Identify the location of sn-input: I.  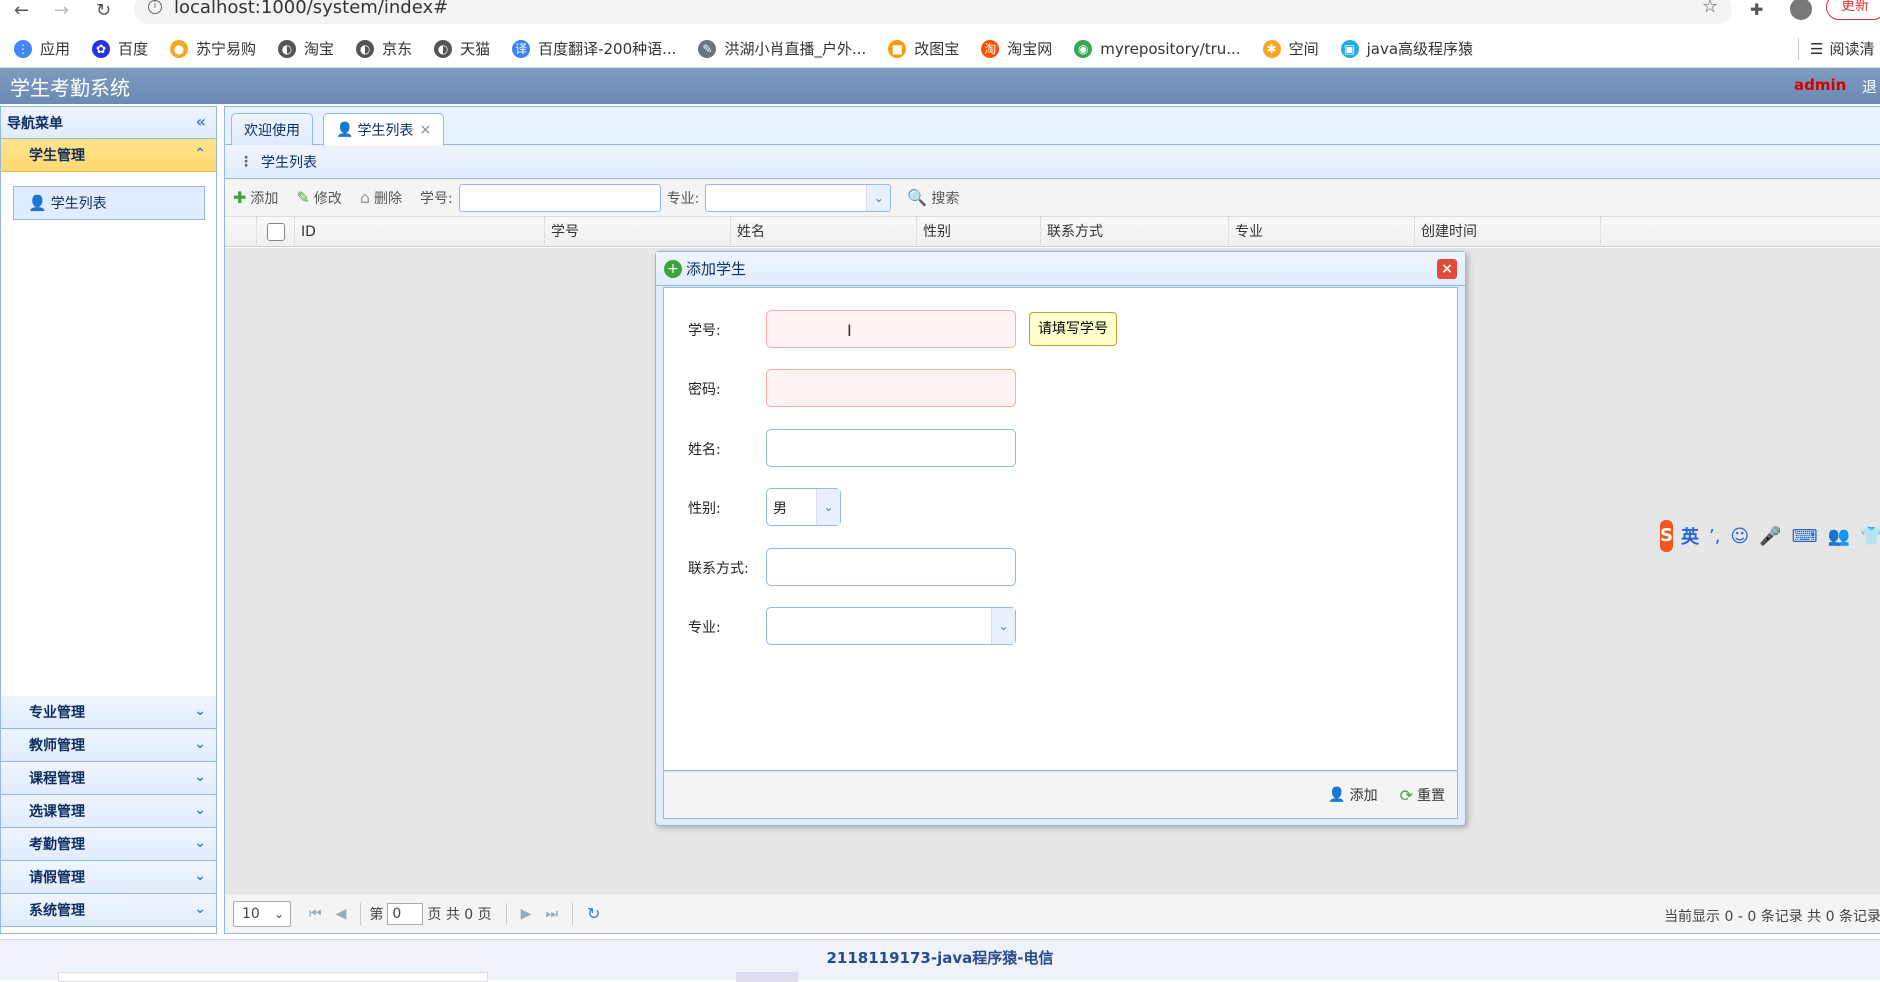
(891, 329).